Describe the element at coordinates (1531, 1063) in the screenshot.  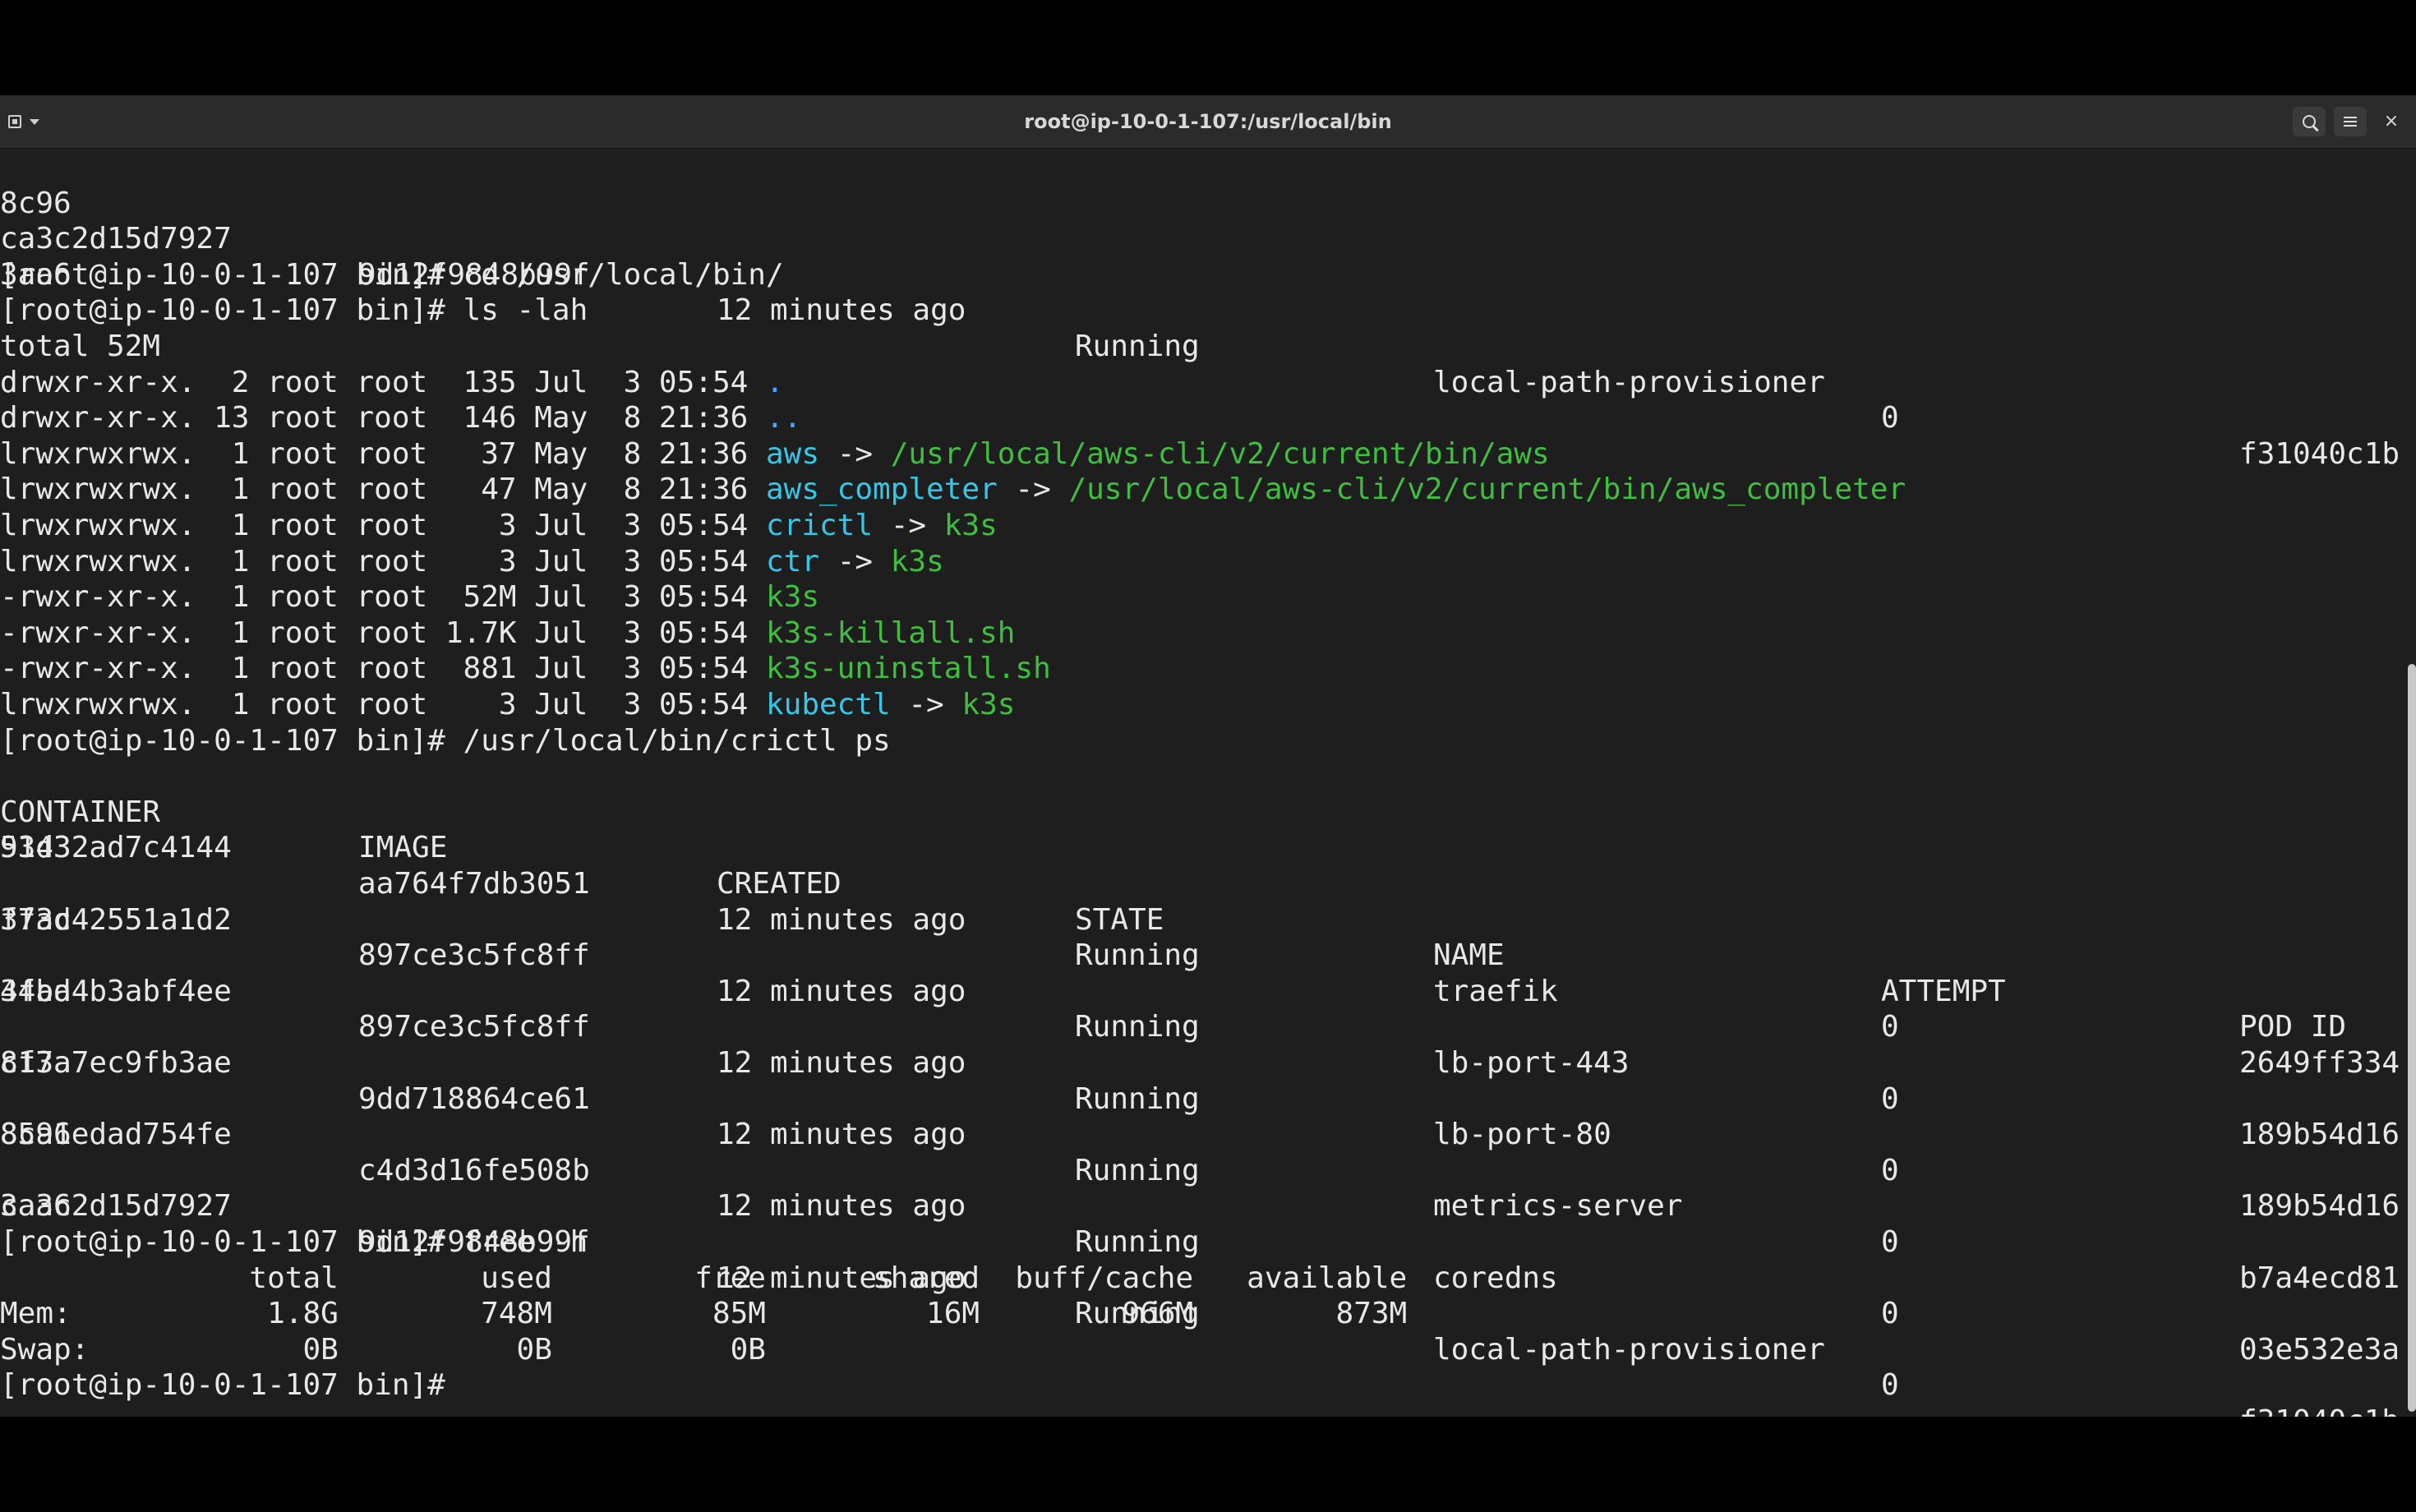
I see `container-name: lb-port-443` at that location.